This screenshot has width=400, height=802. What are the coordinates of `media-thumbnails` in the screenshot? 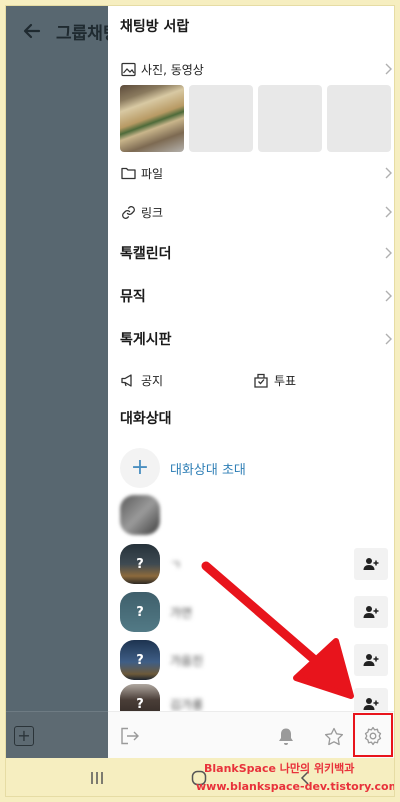 It's located at (255, 118).